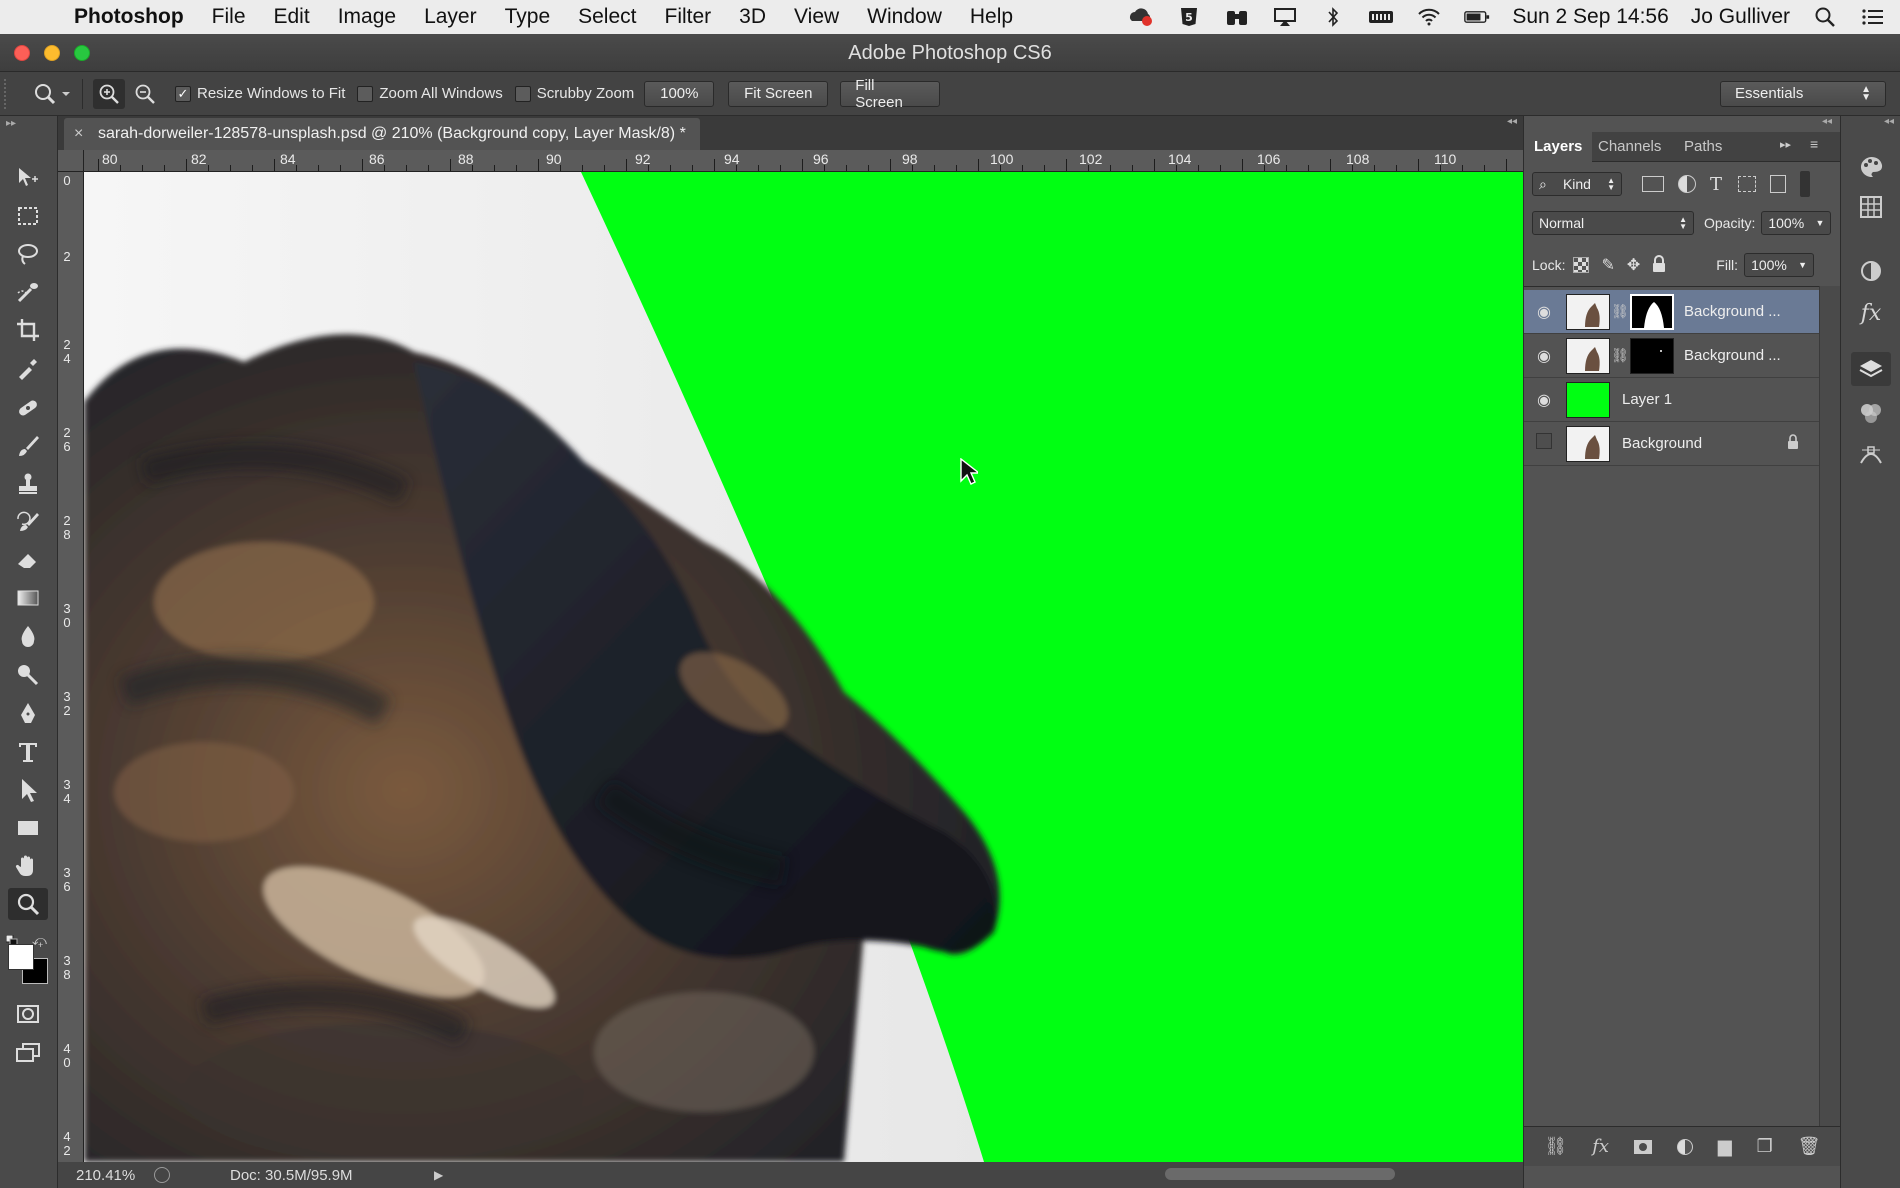 This screenshot has height=1188, width=1900. Describe the element at coordinates (260, 93) in the screenshot. I see `resize-windows-option: ✓ Resize Windows to Fit` at that location.